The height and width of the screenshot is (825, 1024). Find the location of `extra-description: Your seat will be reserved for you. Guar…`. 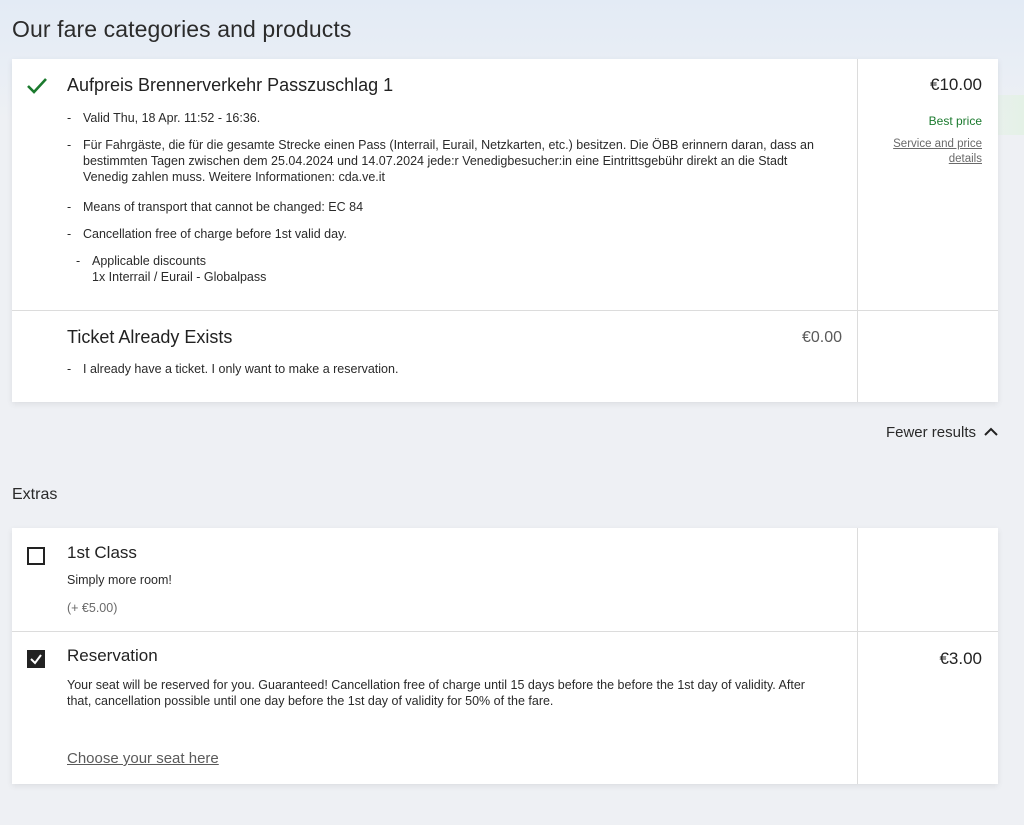

extra-description: Your seat will be reserved for you. Guar… is located at coordinates (436, 693).